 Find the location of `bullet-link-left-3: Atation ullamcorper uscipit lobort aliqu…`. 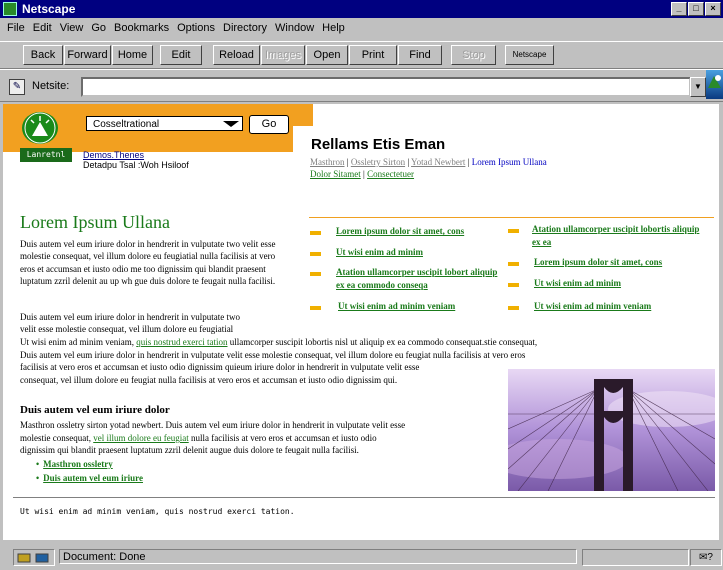

bullet-link-left-3: Atation ullamcorper uscipit lobort aliqu… is located at coordinates (418, 279).